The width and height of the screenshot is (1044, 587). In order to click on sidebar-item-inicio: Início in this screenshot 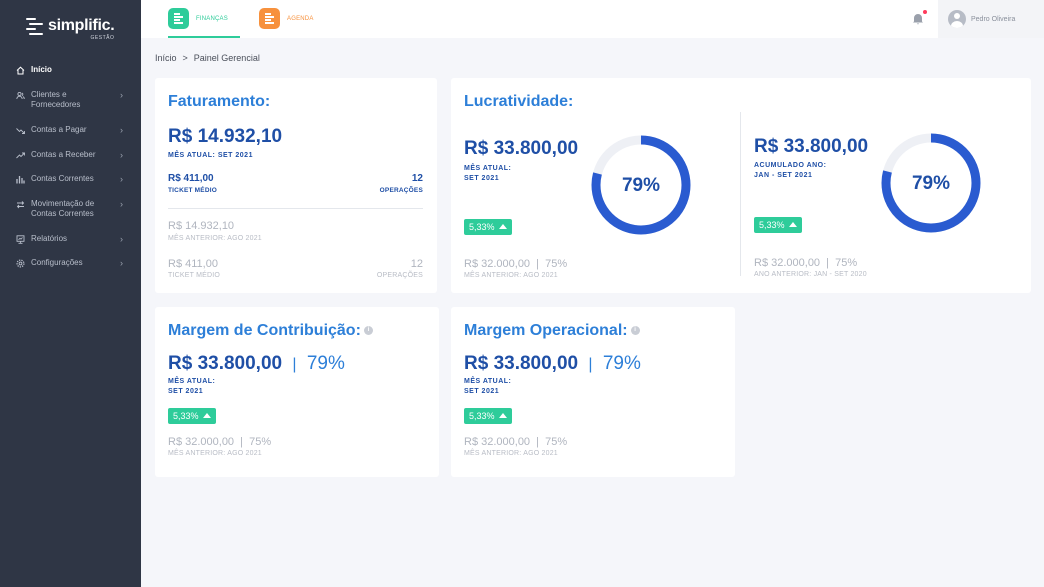, I will do `click(70, 70)`.